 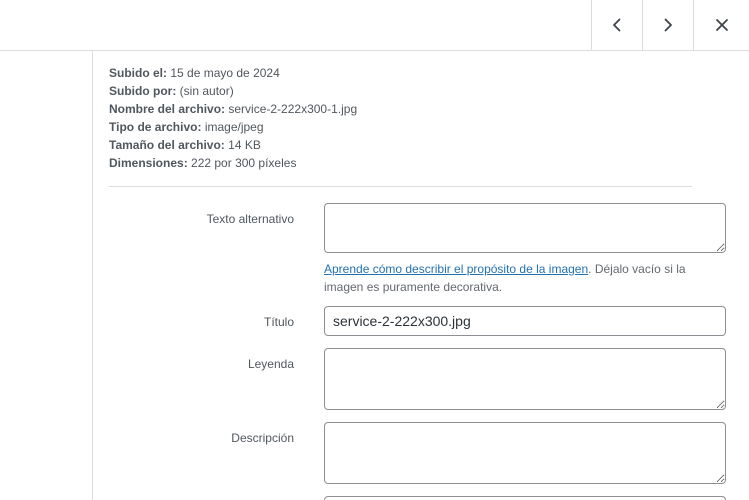 I want to click on previous-media-button, so click(x=616, y=25).